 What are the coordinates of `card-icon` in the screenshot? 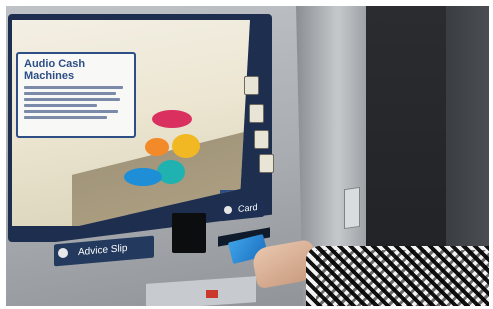 It's located at (228, 210).